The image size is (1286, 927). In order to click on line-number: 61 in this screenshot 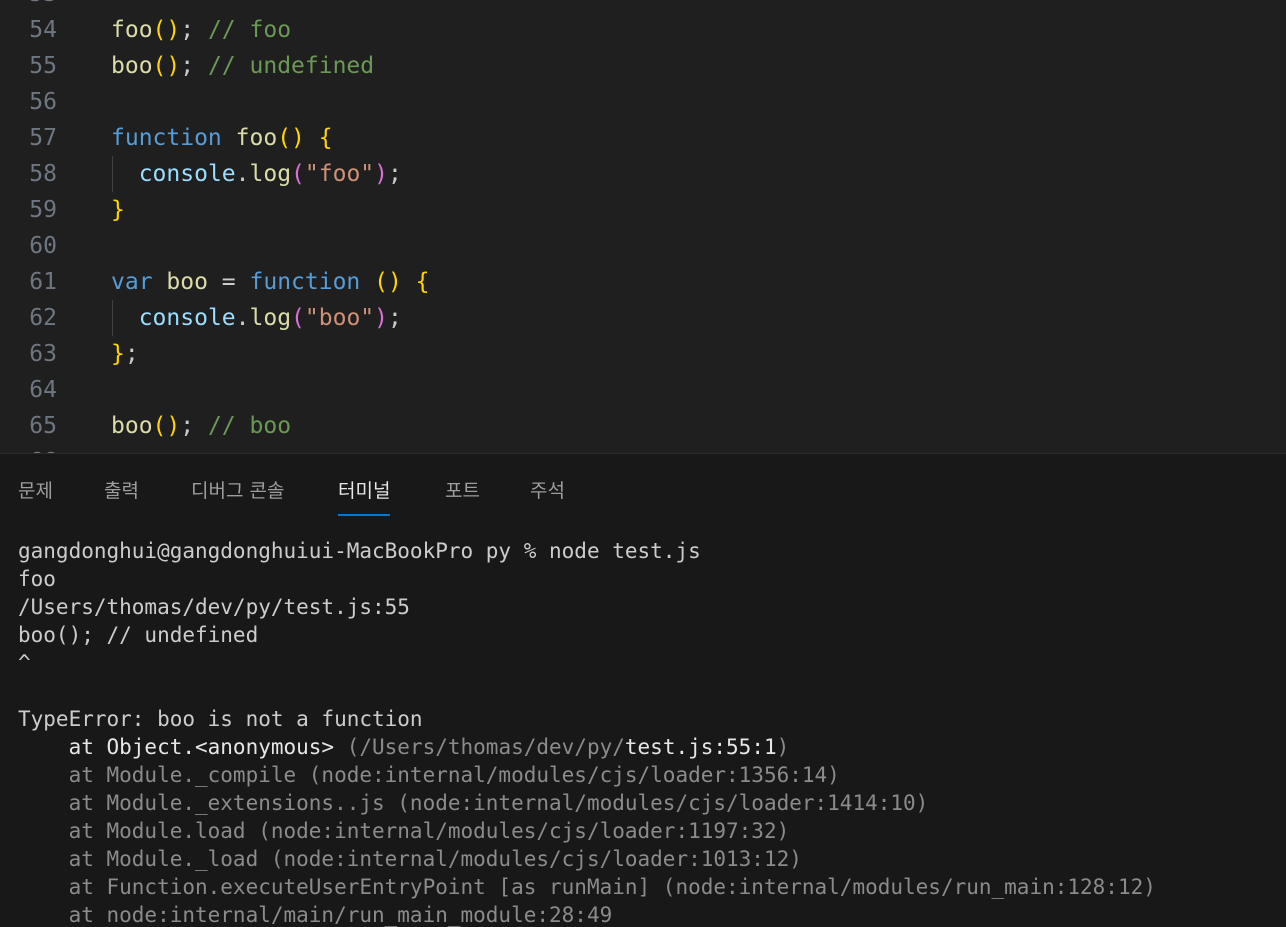, I will do `click(43, 282)`.